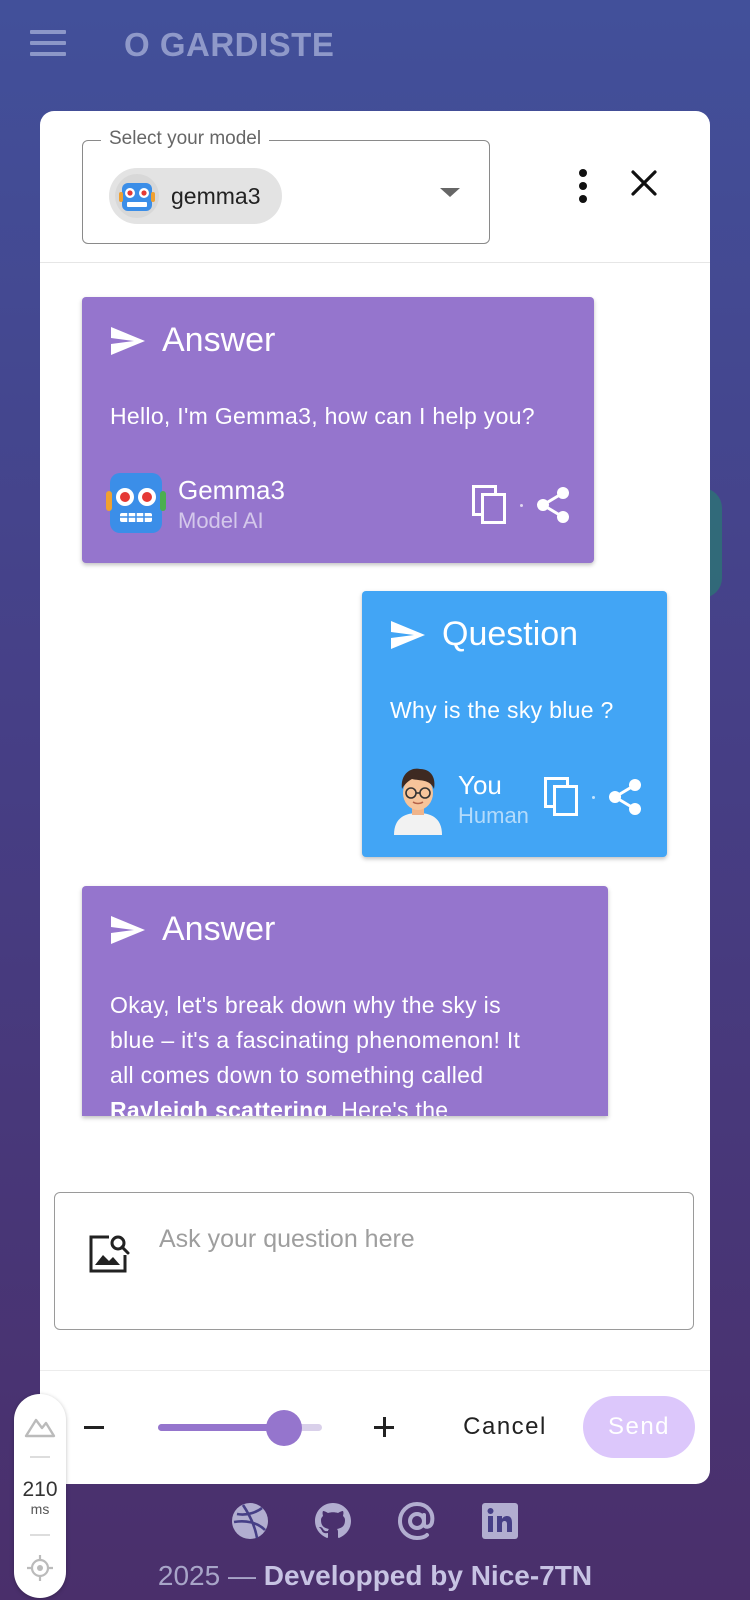 The image size is (750, 1600). Describe the element at coordinates (48, 45) in the screenshot. I see `menu-icon` at that location.